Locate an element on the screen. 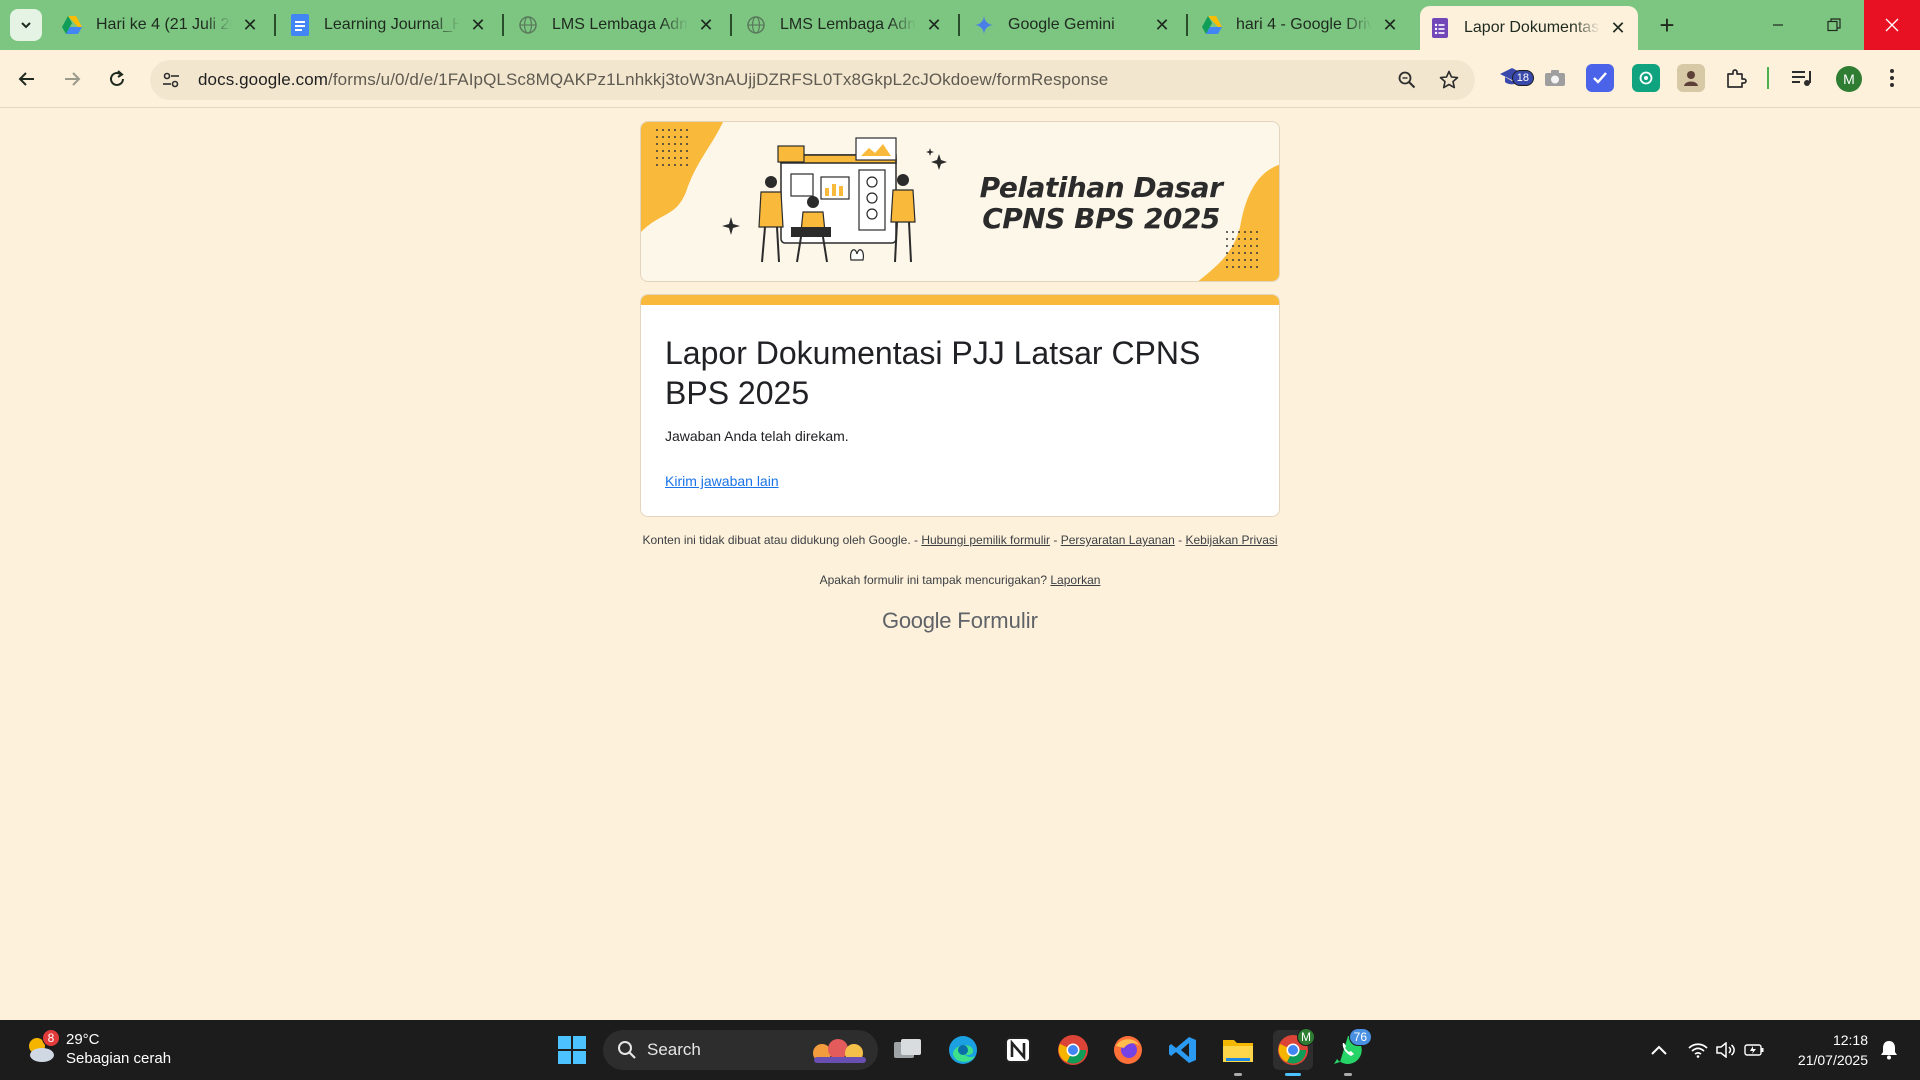  google-forms-logo: Google Formulir is located at coordinates (960, 621).